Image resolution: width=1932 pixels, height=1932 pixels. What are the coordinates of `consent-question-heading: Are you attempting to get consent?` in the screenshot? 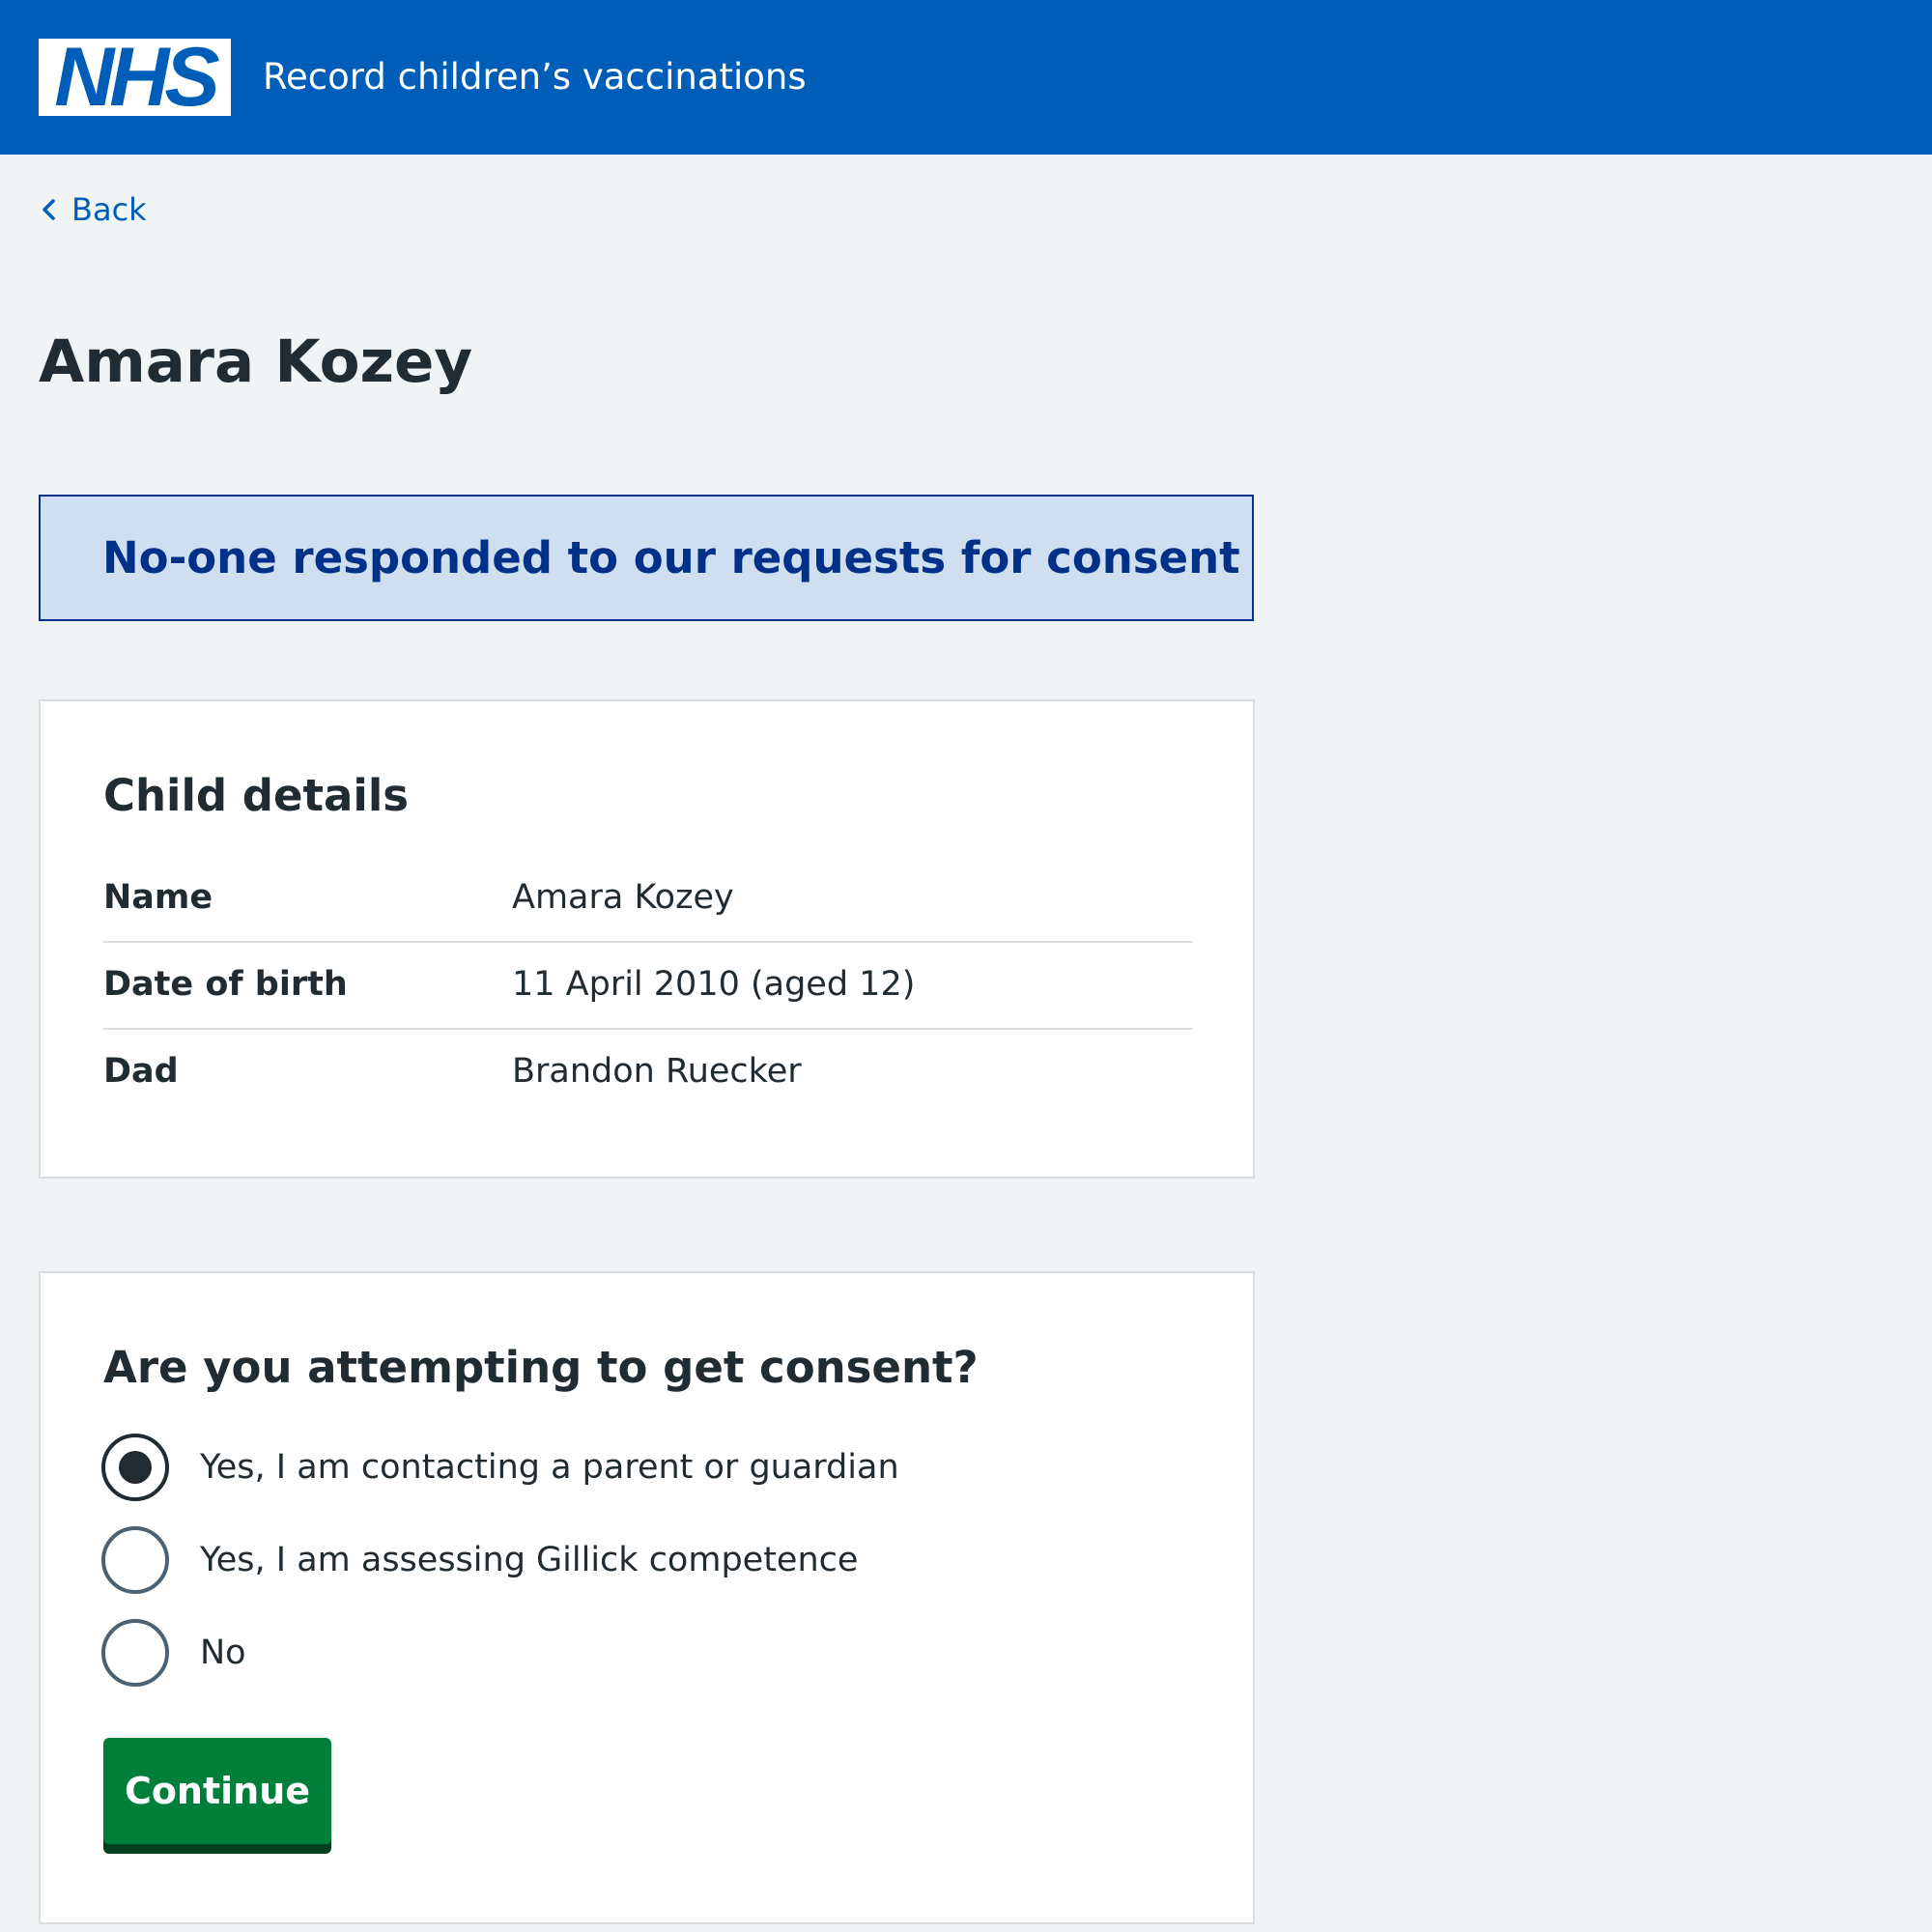 It's located at (541, 1367).